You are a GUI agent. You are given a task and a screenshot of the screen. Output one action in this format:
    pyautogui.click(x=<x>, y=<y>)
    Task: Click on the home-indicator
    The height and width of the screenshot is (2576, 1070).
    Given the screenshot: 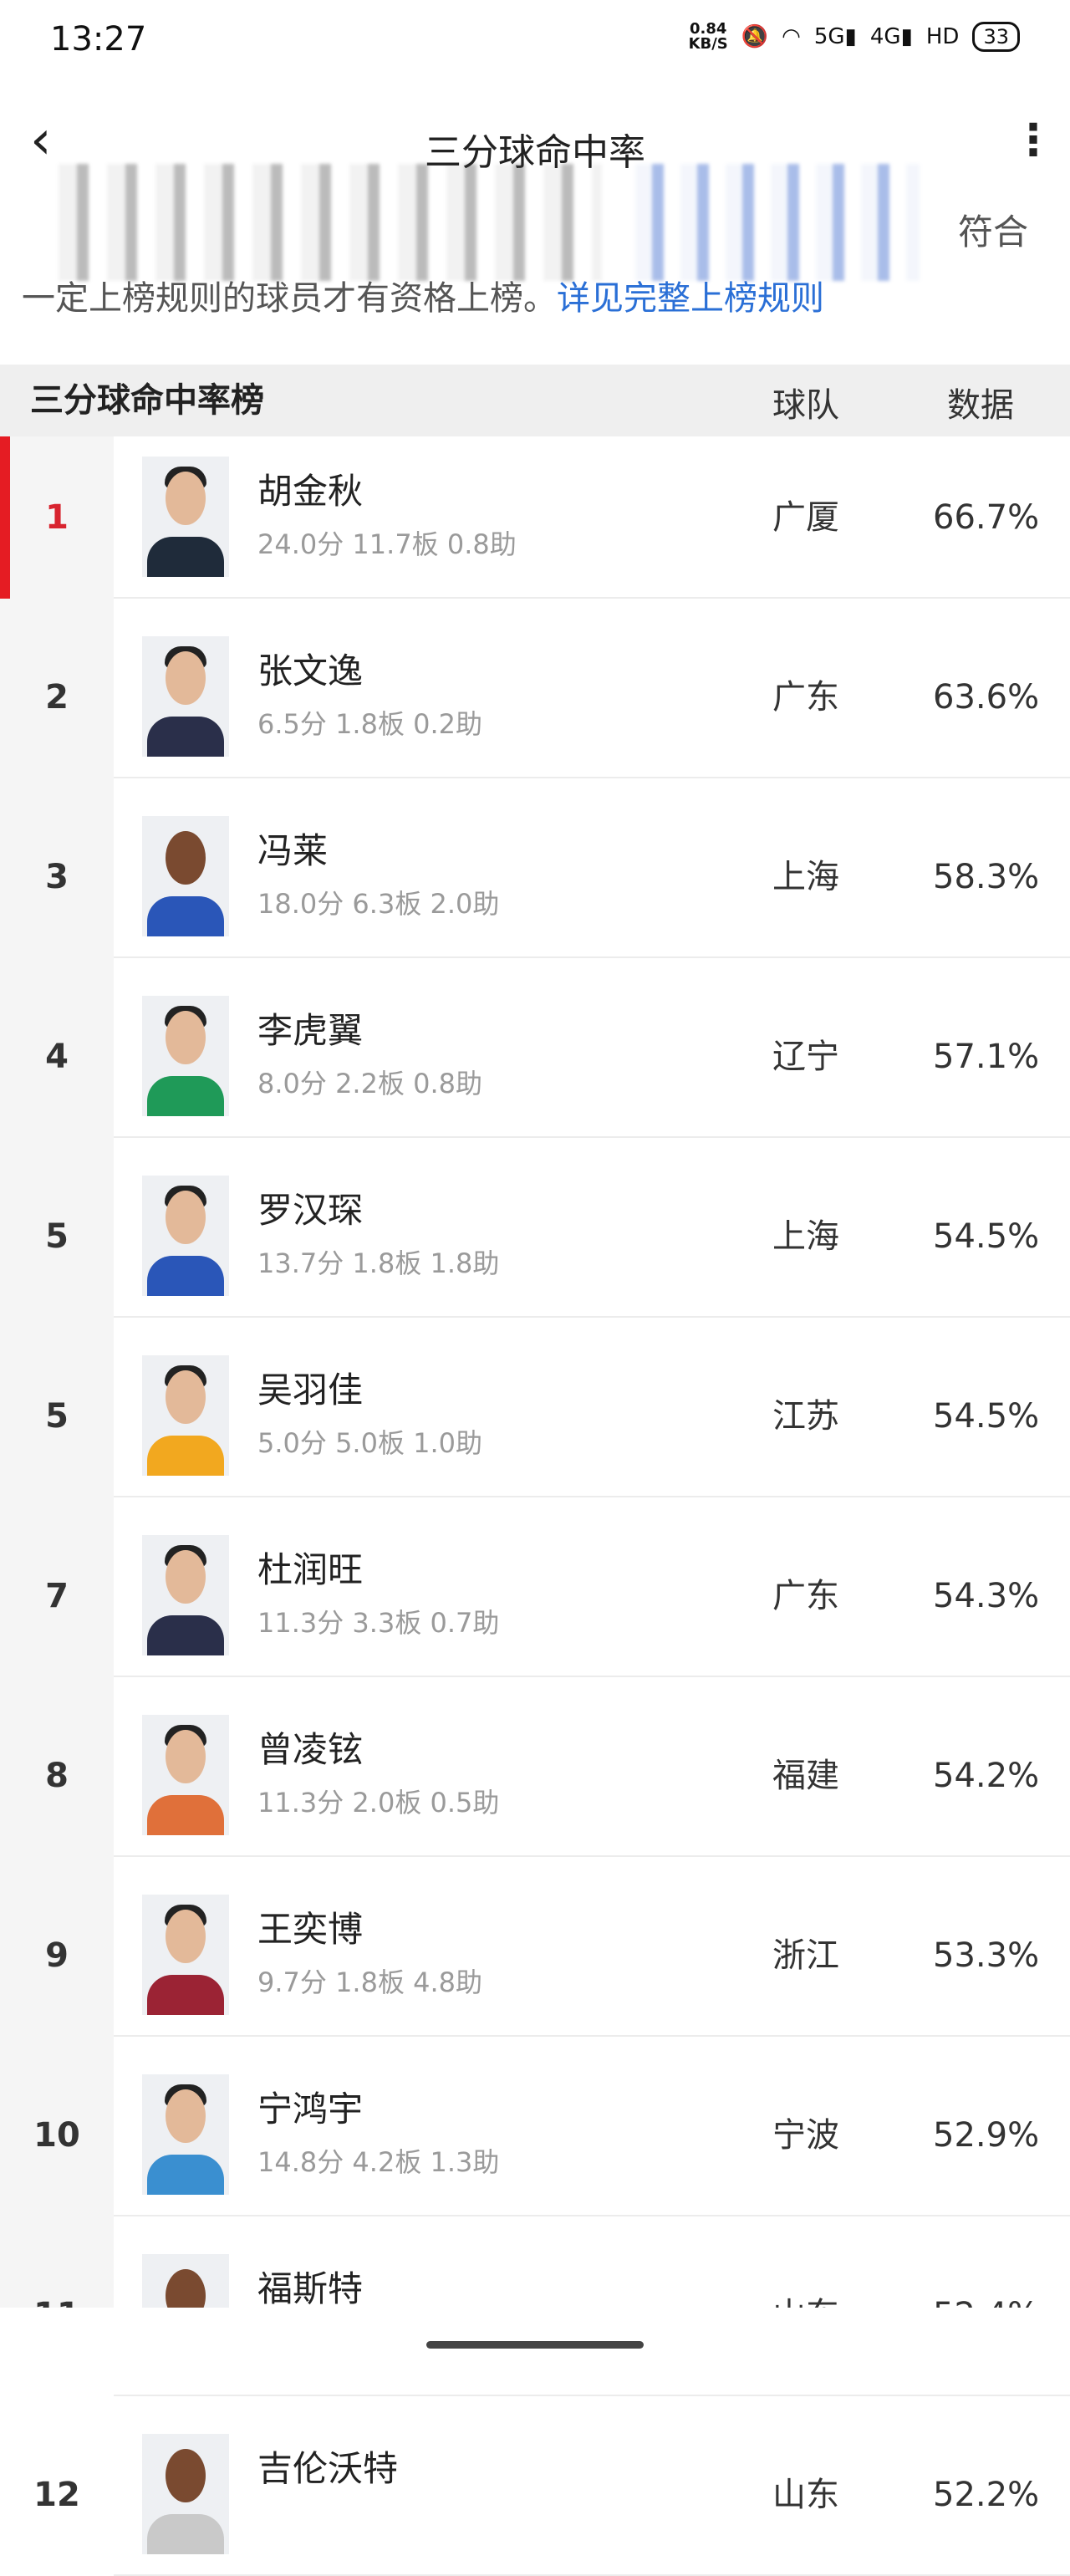 What is the action you would take?
    pyautogui.click(x=535, y=2345)
    